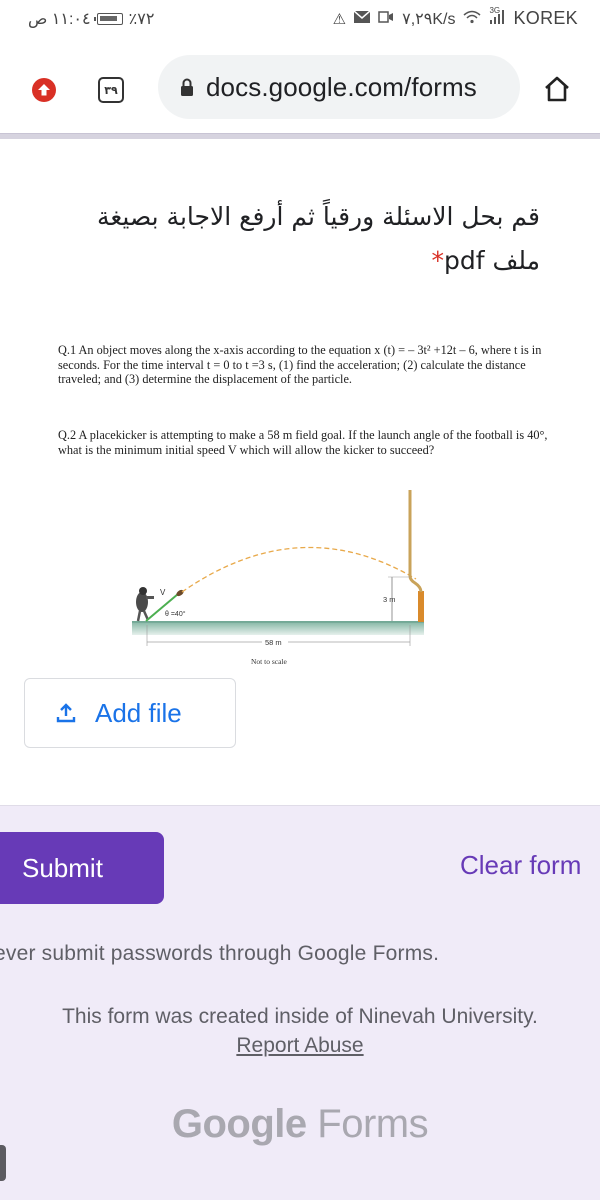 Image resolution: width=600 pixels, height=1200 pixels. I want to click on add-file-button: Add file, so click(130, 713).